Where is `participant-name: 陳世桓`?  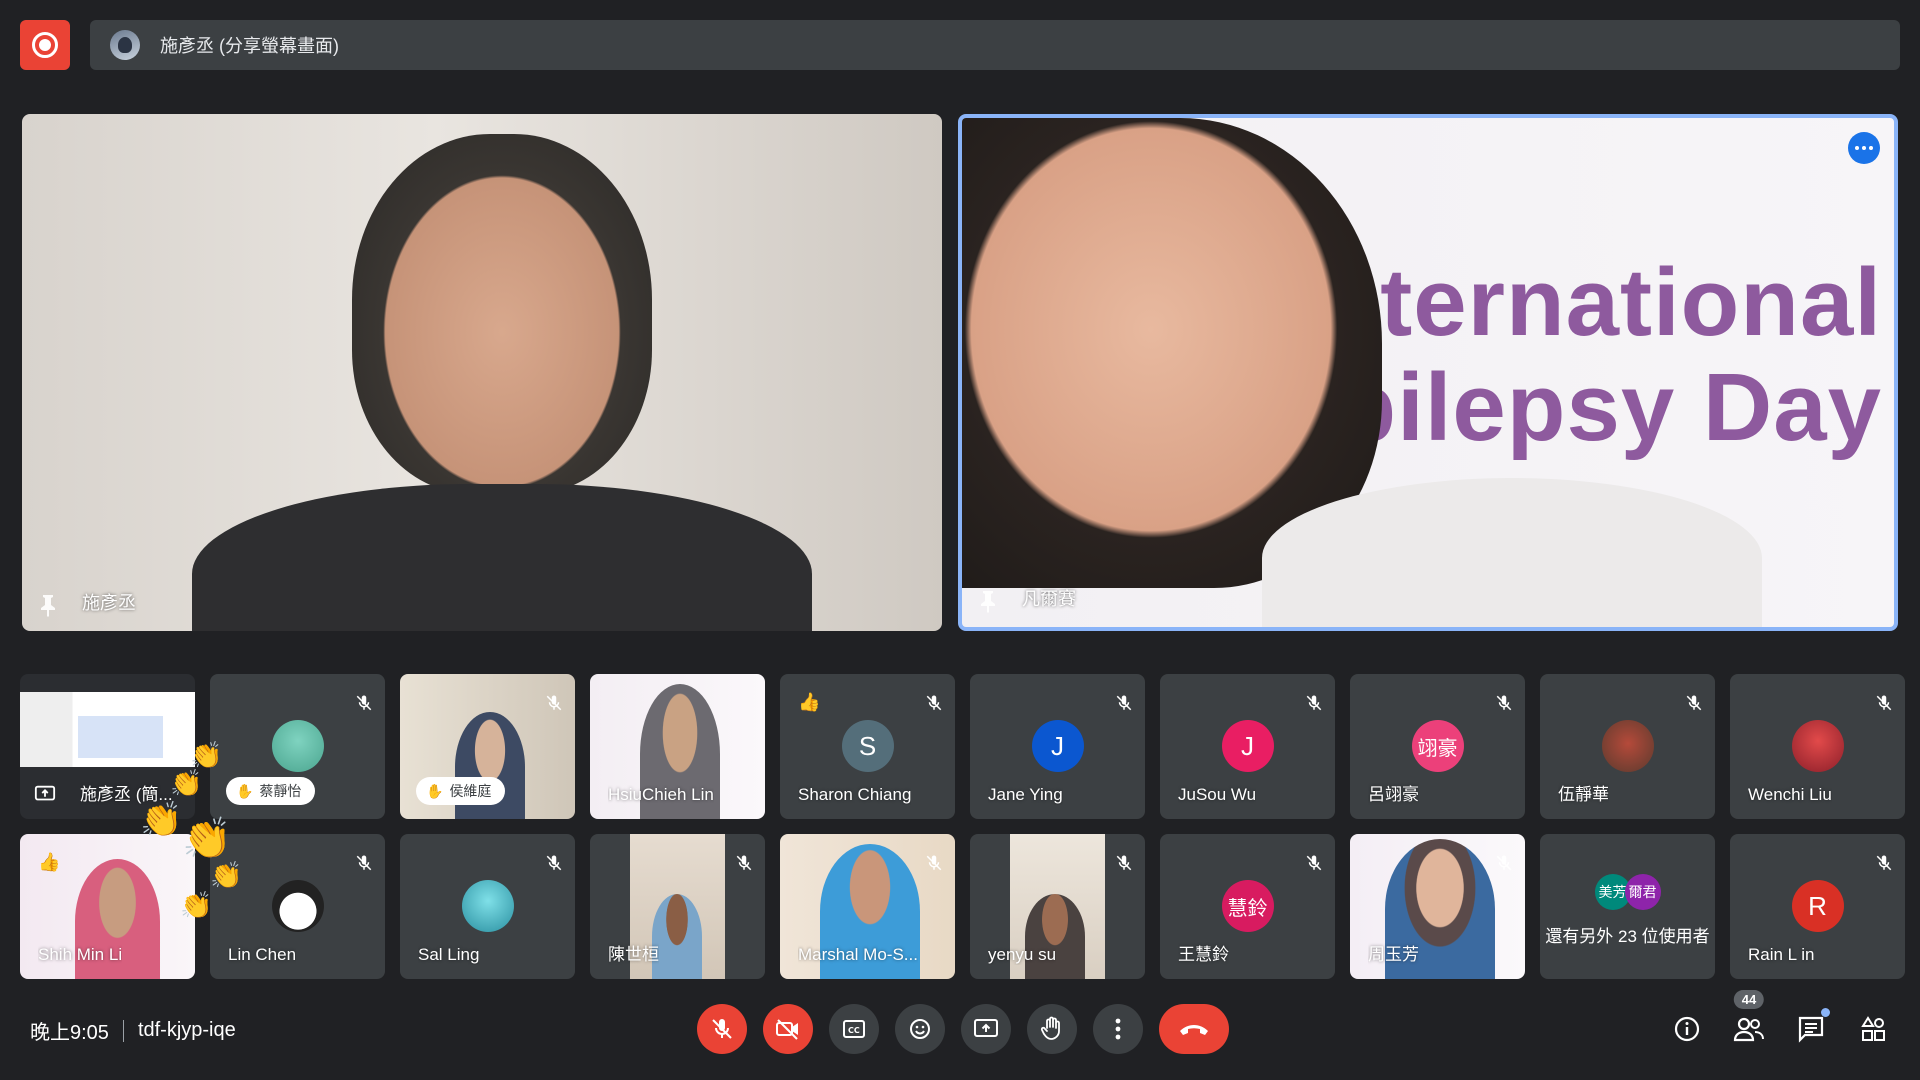
participant-name: 陳世桓 is located at coordinates (633, 954).